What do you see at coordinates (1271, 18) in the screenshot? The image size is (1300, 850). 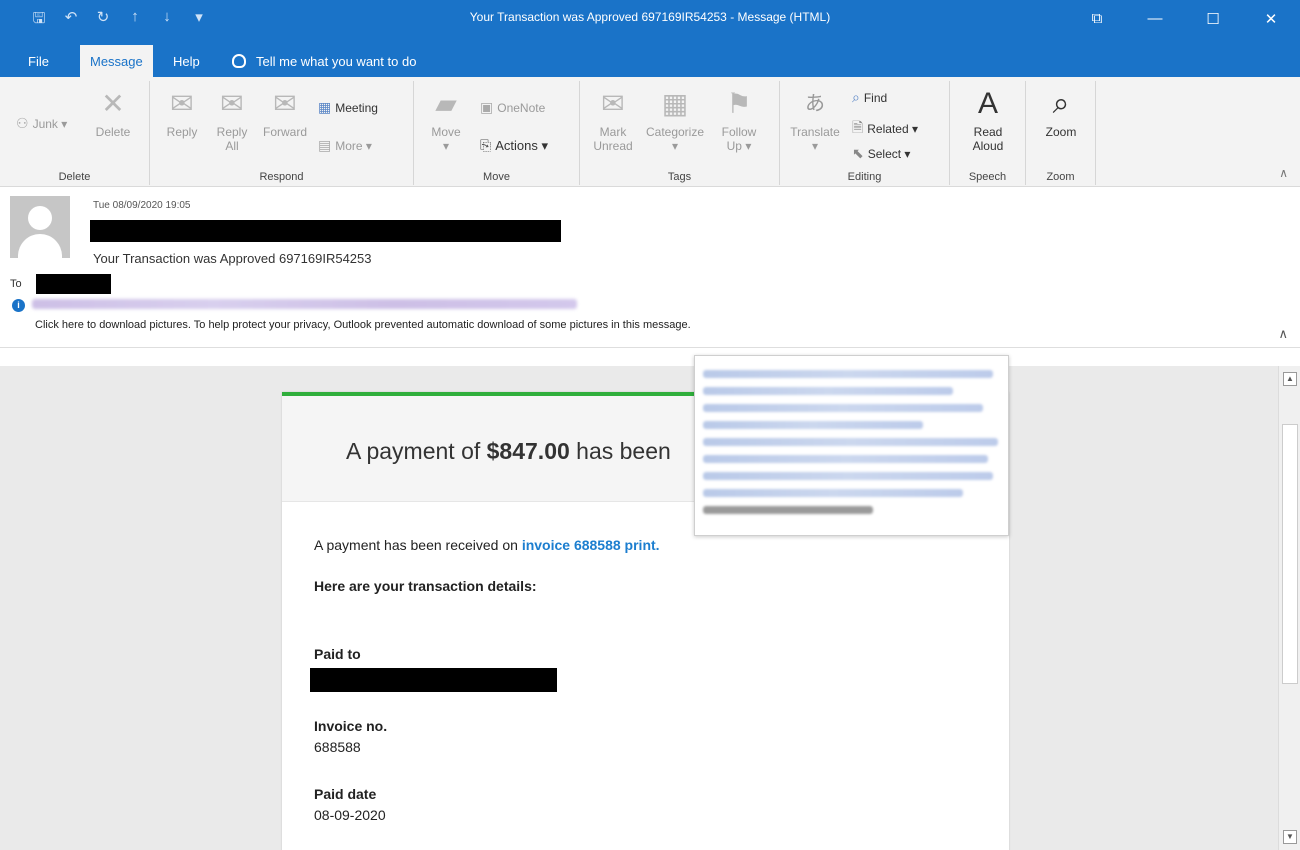 I see `close-icon: ✕` at bounding box center [1271, 18].